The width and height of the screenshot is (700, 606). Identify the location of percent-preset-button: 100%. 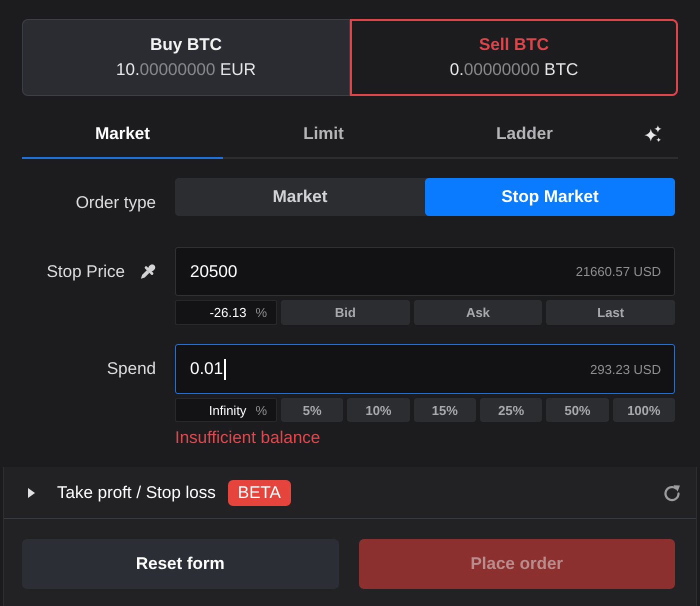
(643, 410).